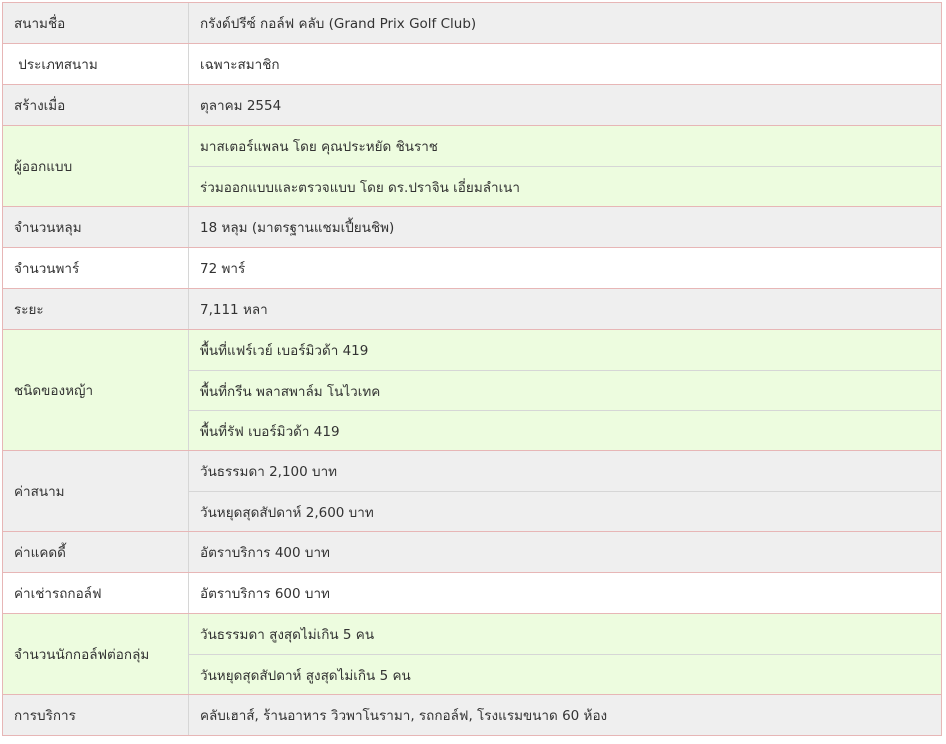 The height and width of the screenshot is (744, 946). What do you see at coordinates (96, 64) in the screenshot?
I see `row-label: ประเภทสนาม` at bounding box center [96, 64].